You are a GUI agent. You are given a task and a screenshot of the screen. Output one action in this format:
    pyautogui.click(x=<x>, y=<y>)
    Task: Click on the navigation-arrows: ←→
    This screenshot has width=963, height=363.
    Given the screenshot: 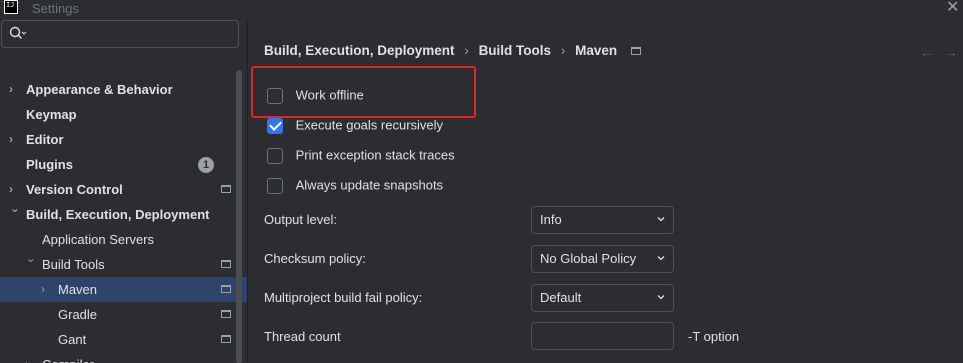 What is the action you would take?
    pyautogui.click(x=941, y=52)
    